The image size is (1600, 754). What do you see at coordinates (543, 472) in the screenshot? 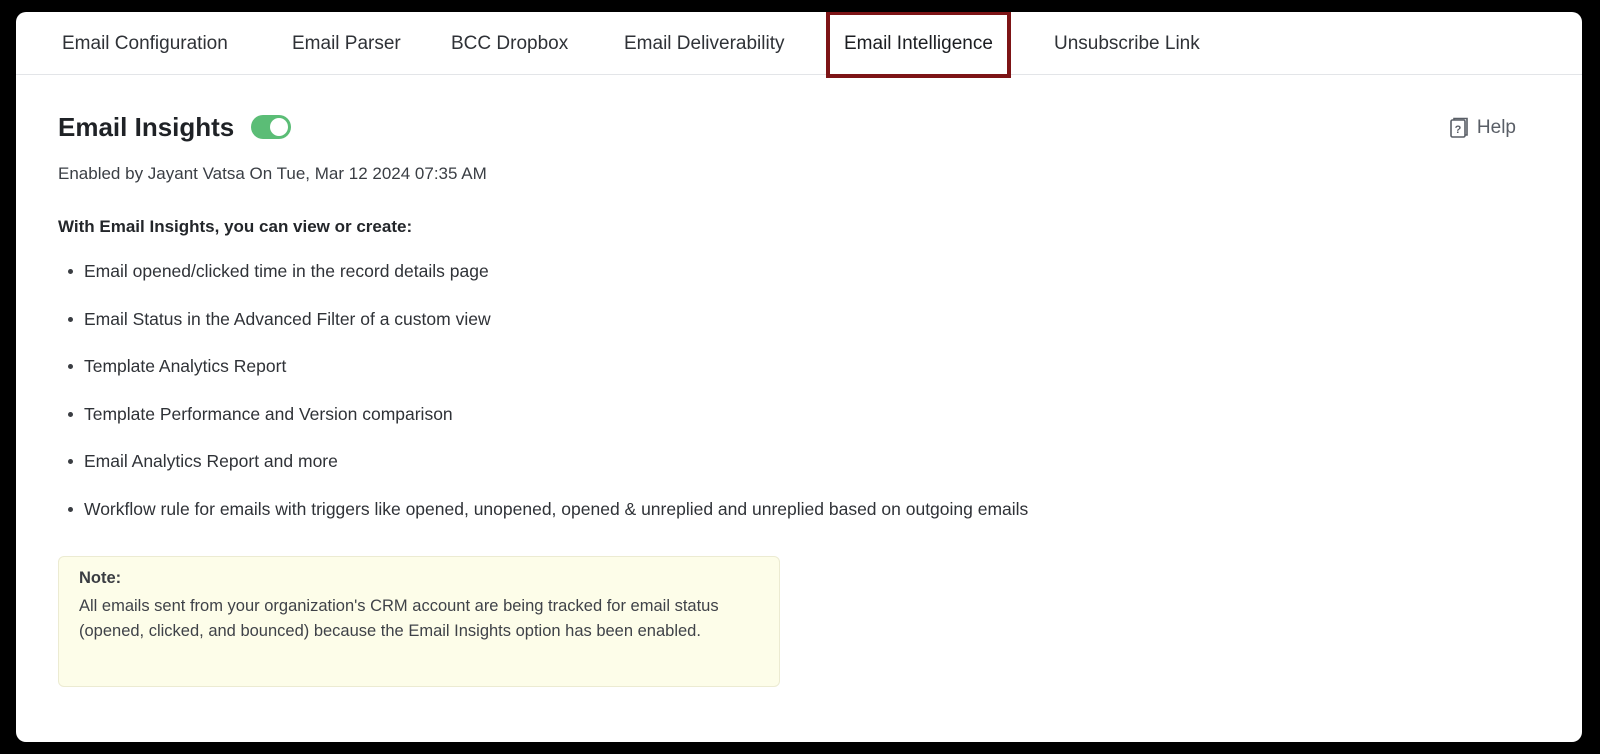
I see `list-item: Email Analytics Report and more` at bounding box center [543, 472].